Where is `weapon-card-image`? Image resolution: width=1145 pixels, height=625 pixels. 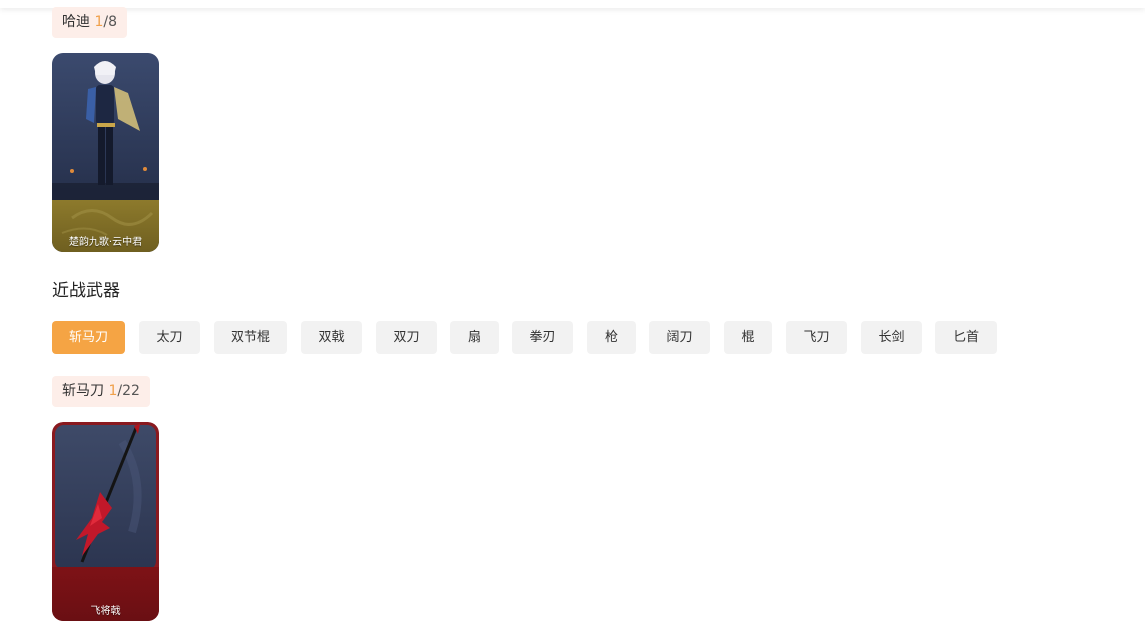
weapon-card-image is located at coordinates (105, 521).